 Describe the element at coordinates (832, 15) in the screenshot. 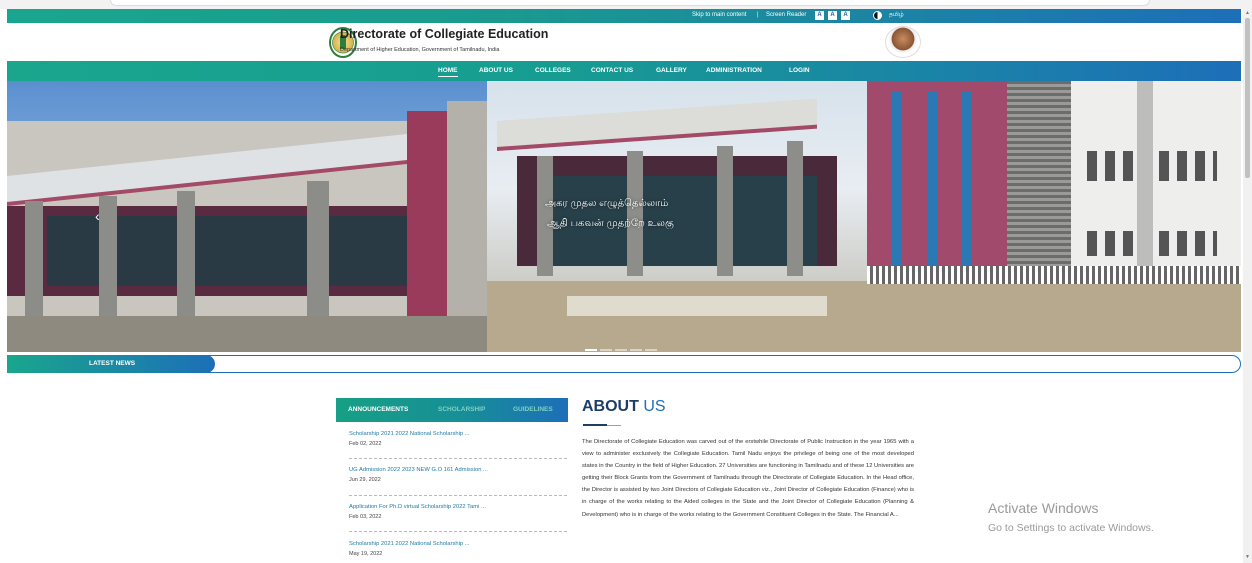

I see `font-normal-button: A` at that location.